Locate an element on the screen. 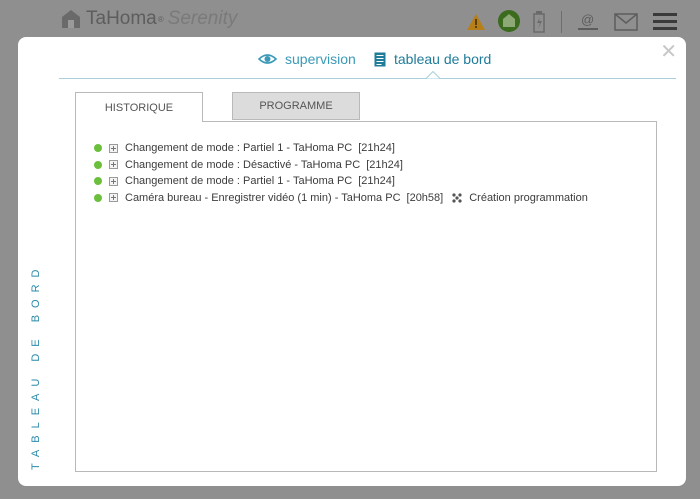 This screenshot has height=499, width=700. app-logo: TaHoma ® Serenity is located at coordinates (148, 19).